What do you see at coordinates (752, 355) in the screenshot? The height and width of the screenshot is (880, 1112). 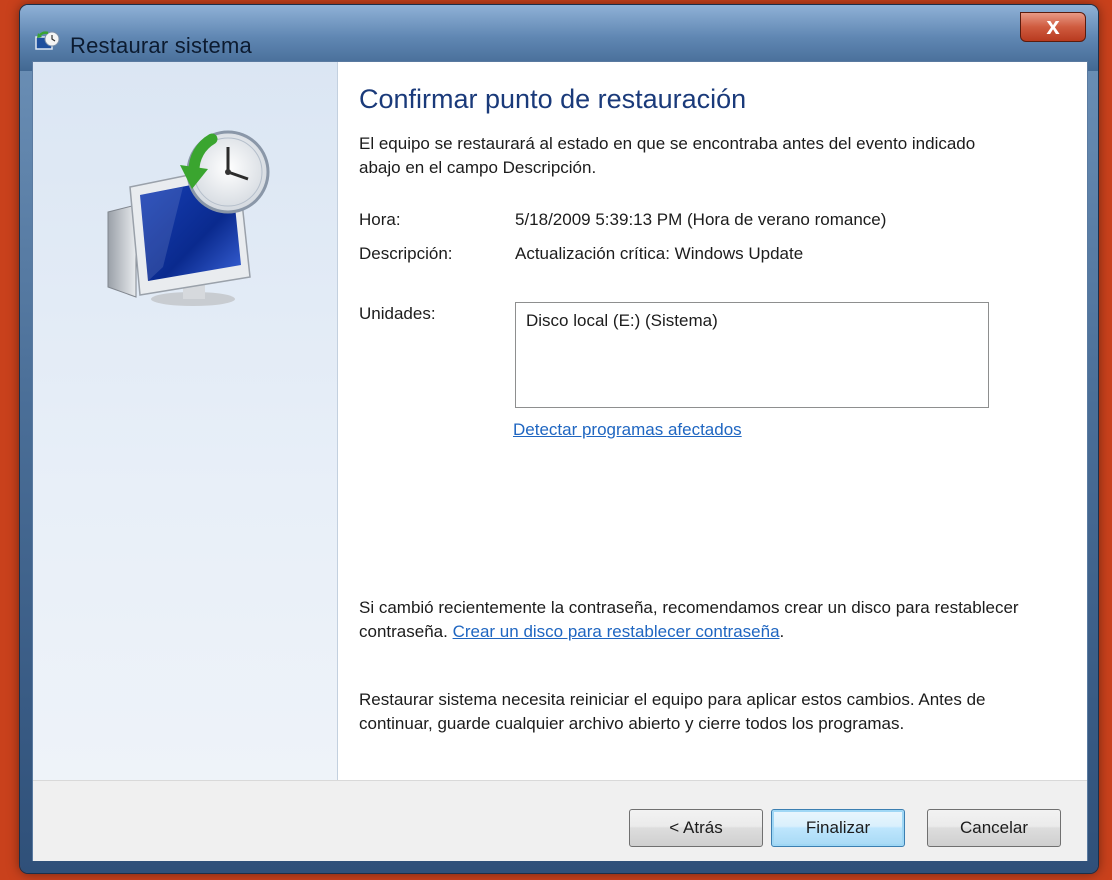 I see `drives-list: Disco local (E:) (Sistema)` at bounding box center [752, 355].